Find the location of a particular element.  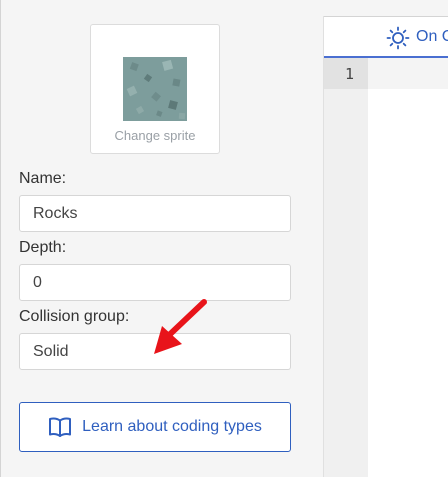

collision-group-label: Collision group: is located at coordinates (74, 316).